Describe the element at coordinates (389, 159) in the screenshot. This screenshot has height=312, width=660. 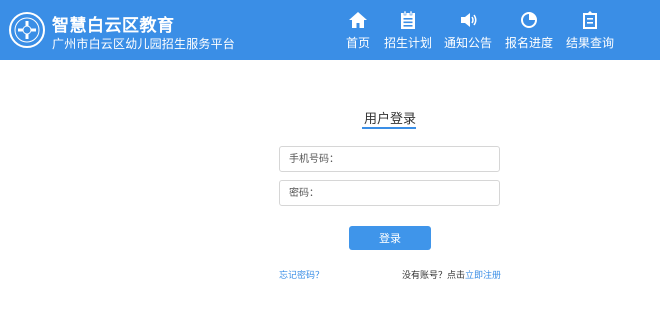
I see `phone-number-input` at that location.